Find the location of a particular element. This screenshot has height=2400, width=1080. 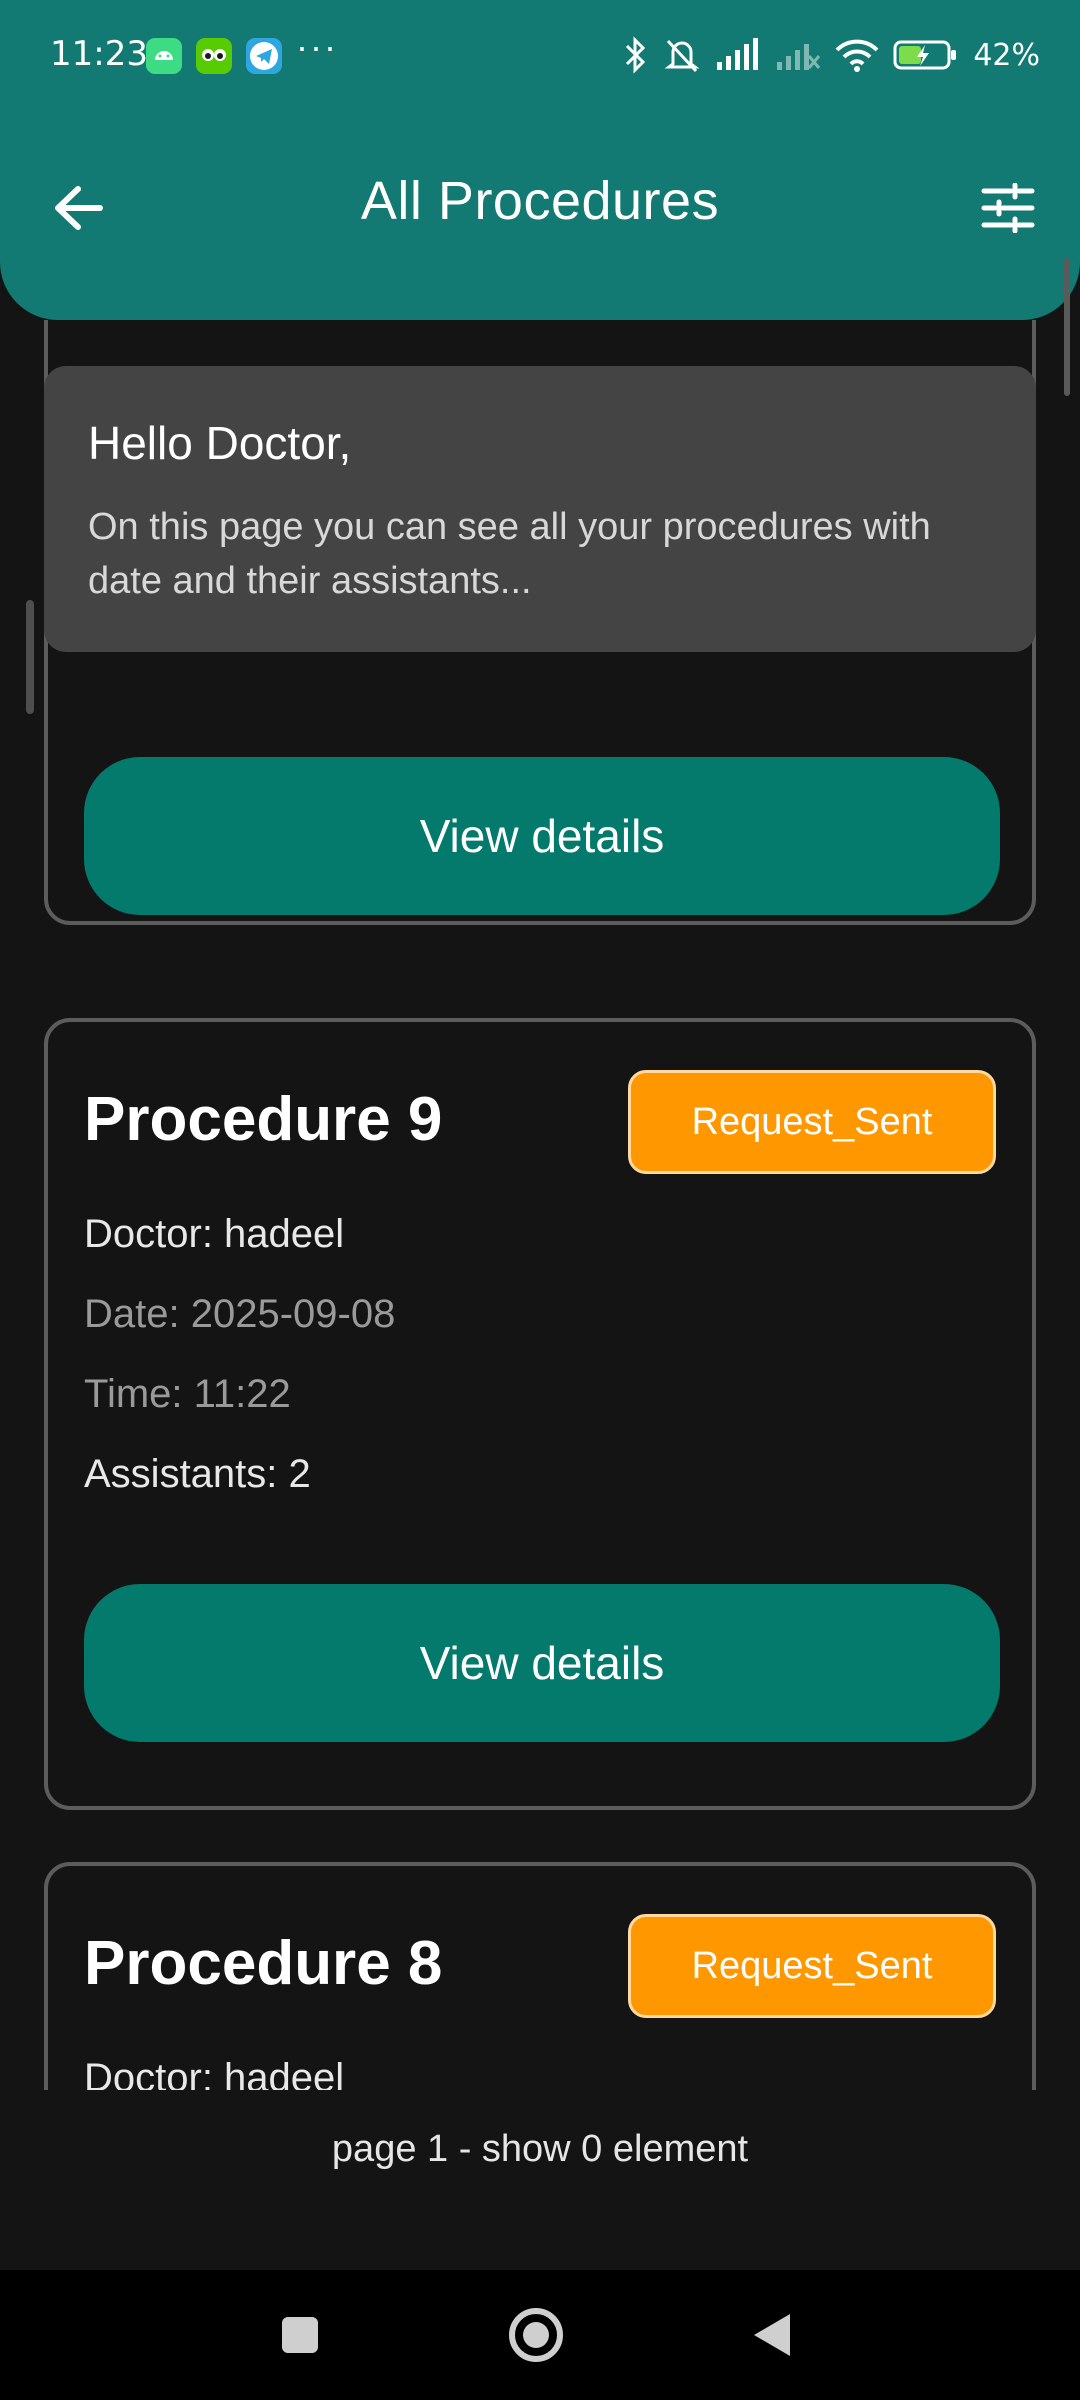

back-icon is located at coordinates (772, 2335).